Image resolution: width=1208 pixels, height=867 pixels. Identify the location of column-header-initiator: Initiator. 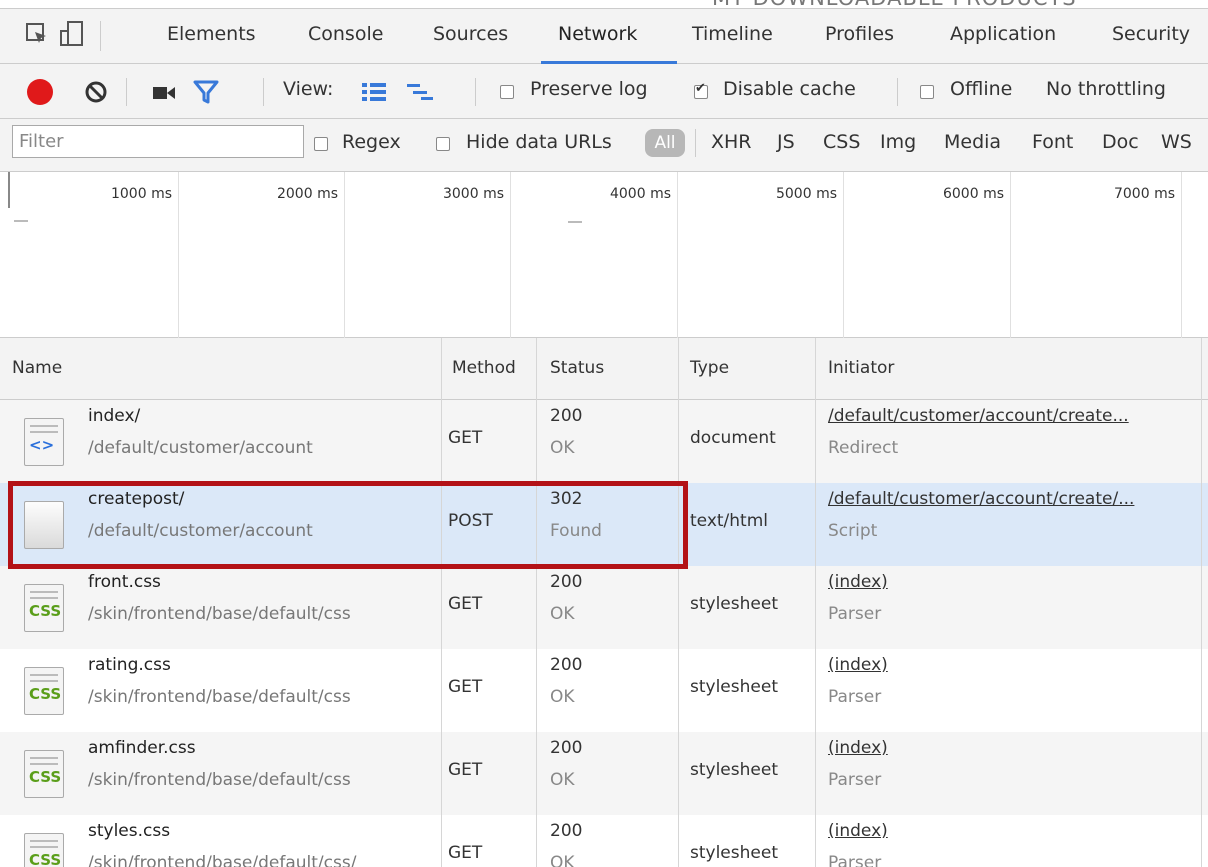
(861, 368).